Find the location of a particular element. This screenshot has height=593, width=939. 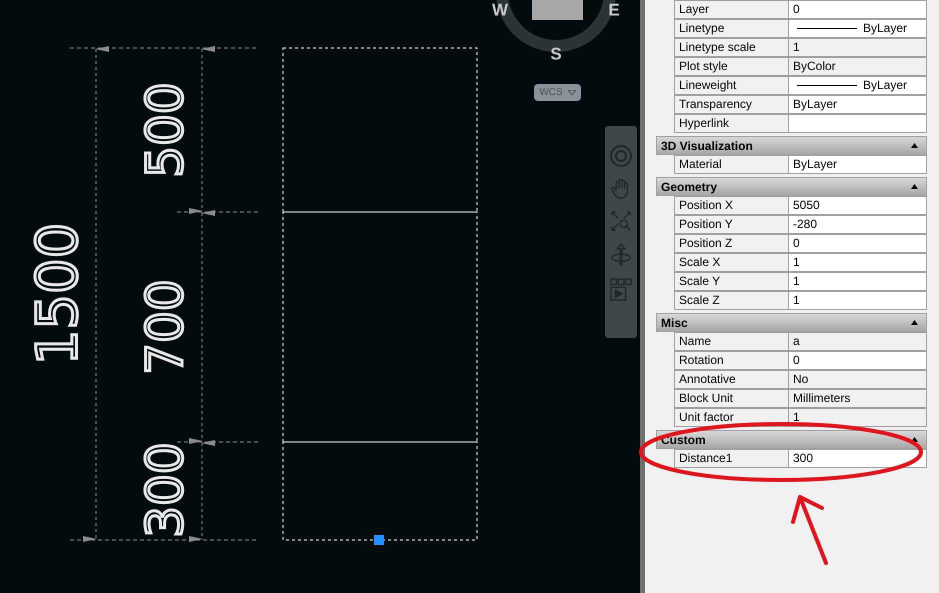

steering-wheel-icon is located at coordinates (621, 156).